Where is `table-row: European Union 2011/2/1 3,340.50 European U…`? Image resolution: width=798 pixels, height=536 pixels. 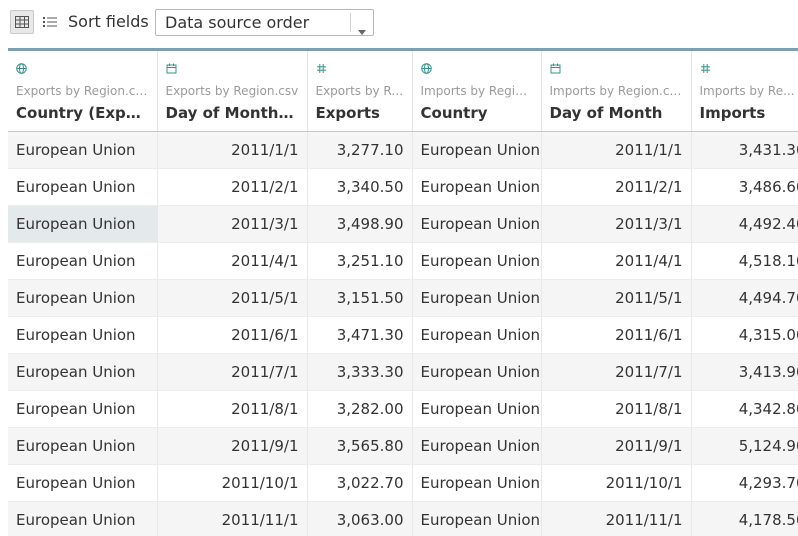 table-row: European Union 2011/2/1 3,340.50 European U… is located at coordinates (403, 187).